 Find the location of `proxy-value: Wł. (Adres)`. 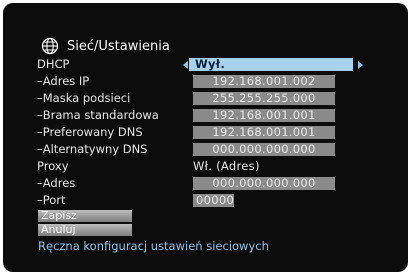

proxy-value: Wł. (Adres) is located at coordinates (264, 166).